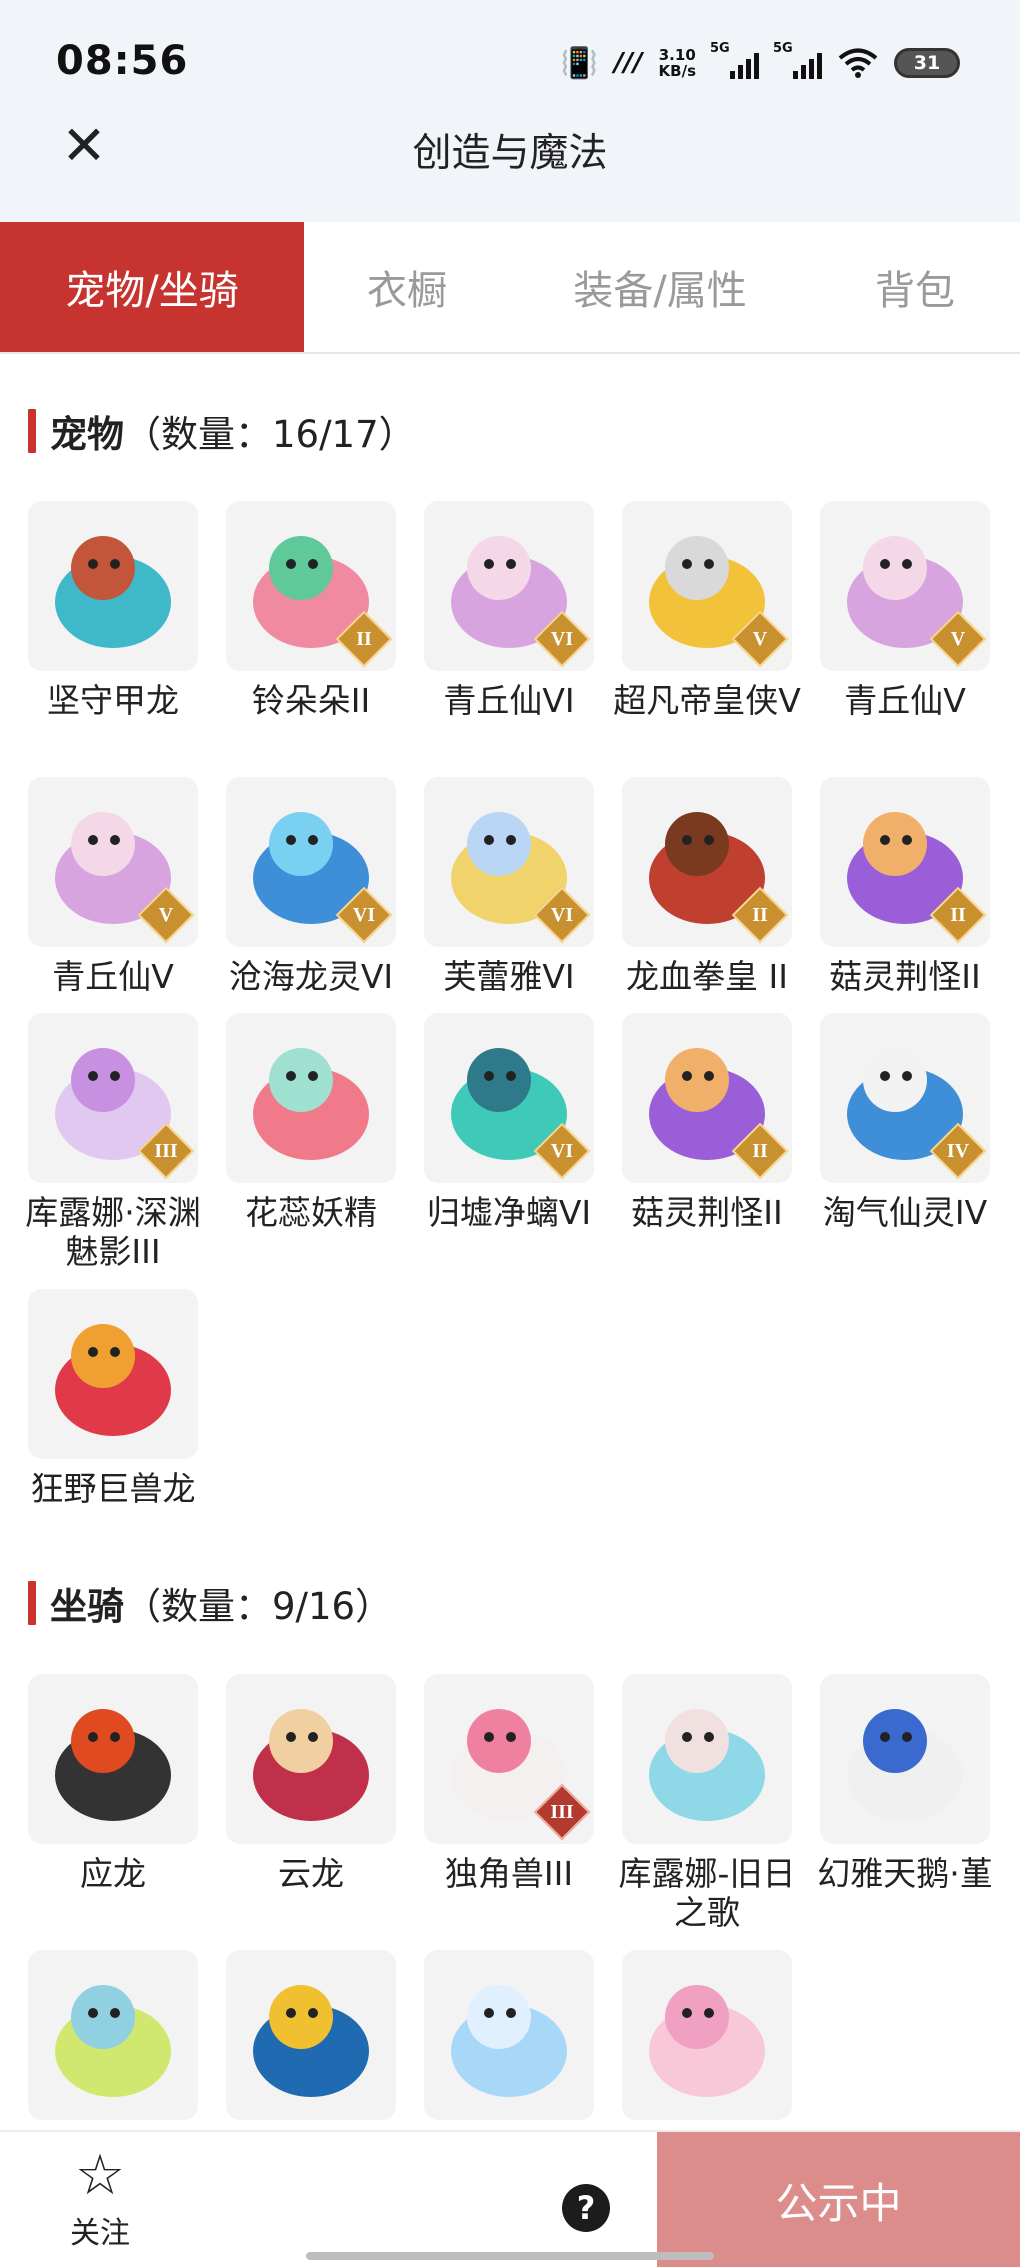 Image resolution: width=1020 pixels, height=2267 pixels. What do you see at coordinates (509, 1873) in the screenshot?
I see `mount-name: 独角兽III` at bounding box center [509, 1873].